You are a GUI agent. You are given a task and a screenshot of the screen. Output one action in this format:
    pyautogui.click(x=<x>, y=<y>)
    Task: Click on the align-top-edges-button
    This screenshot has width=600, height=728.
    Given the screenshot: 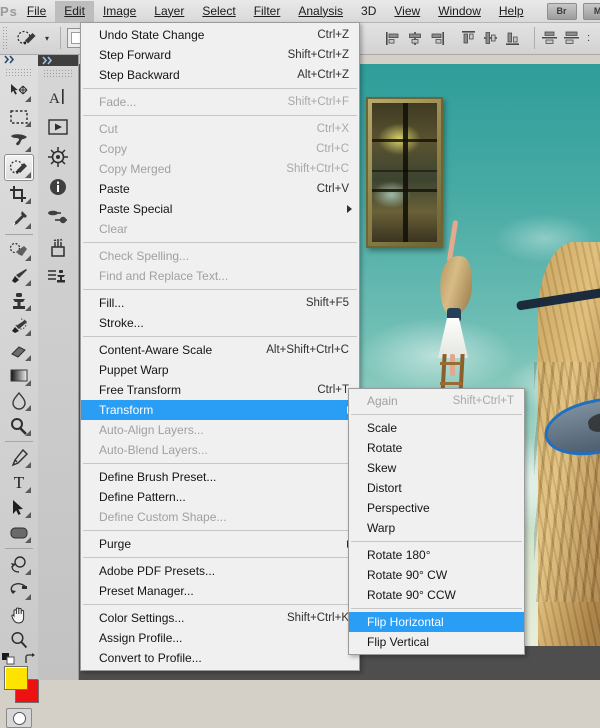 What is the action you would take?
    pyautogui.click(x=469, y=38)
    